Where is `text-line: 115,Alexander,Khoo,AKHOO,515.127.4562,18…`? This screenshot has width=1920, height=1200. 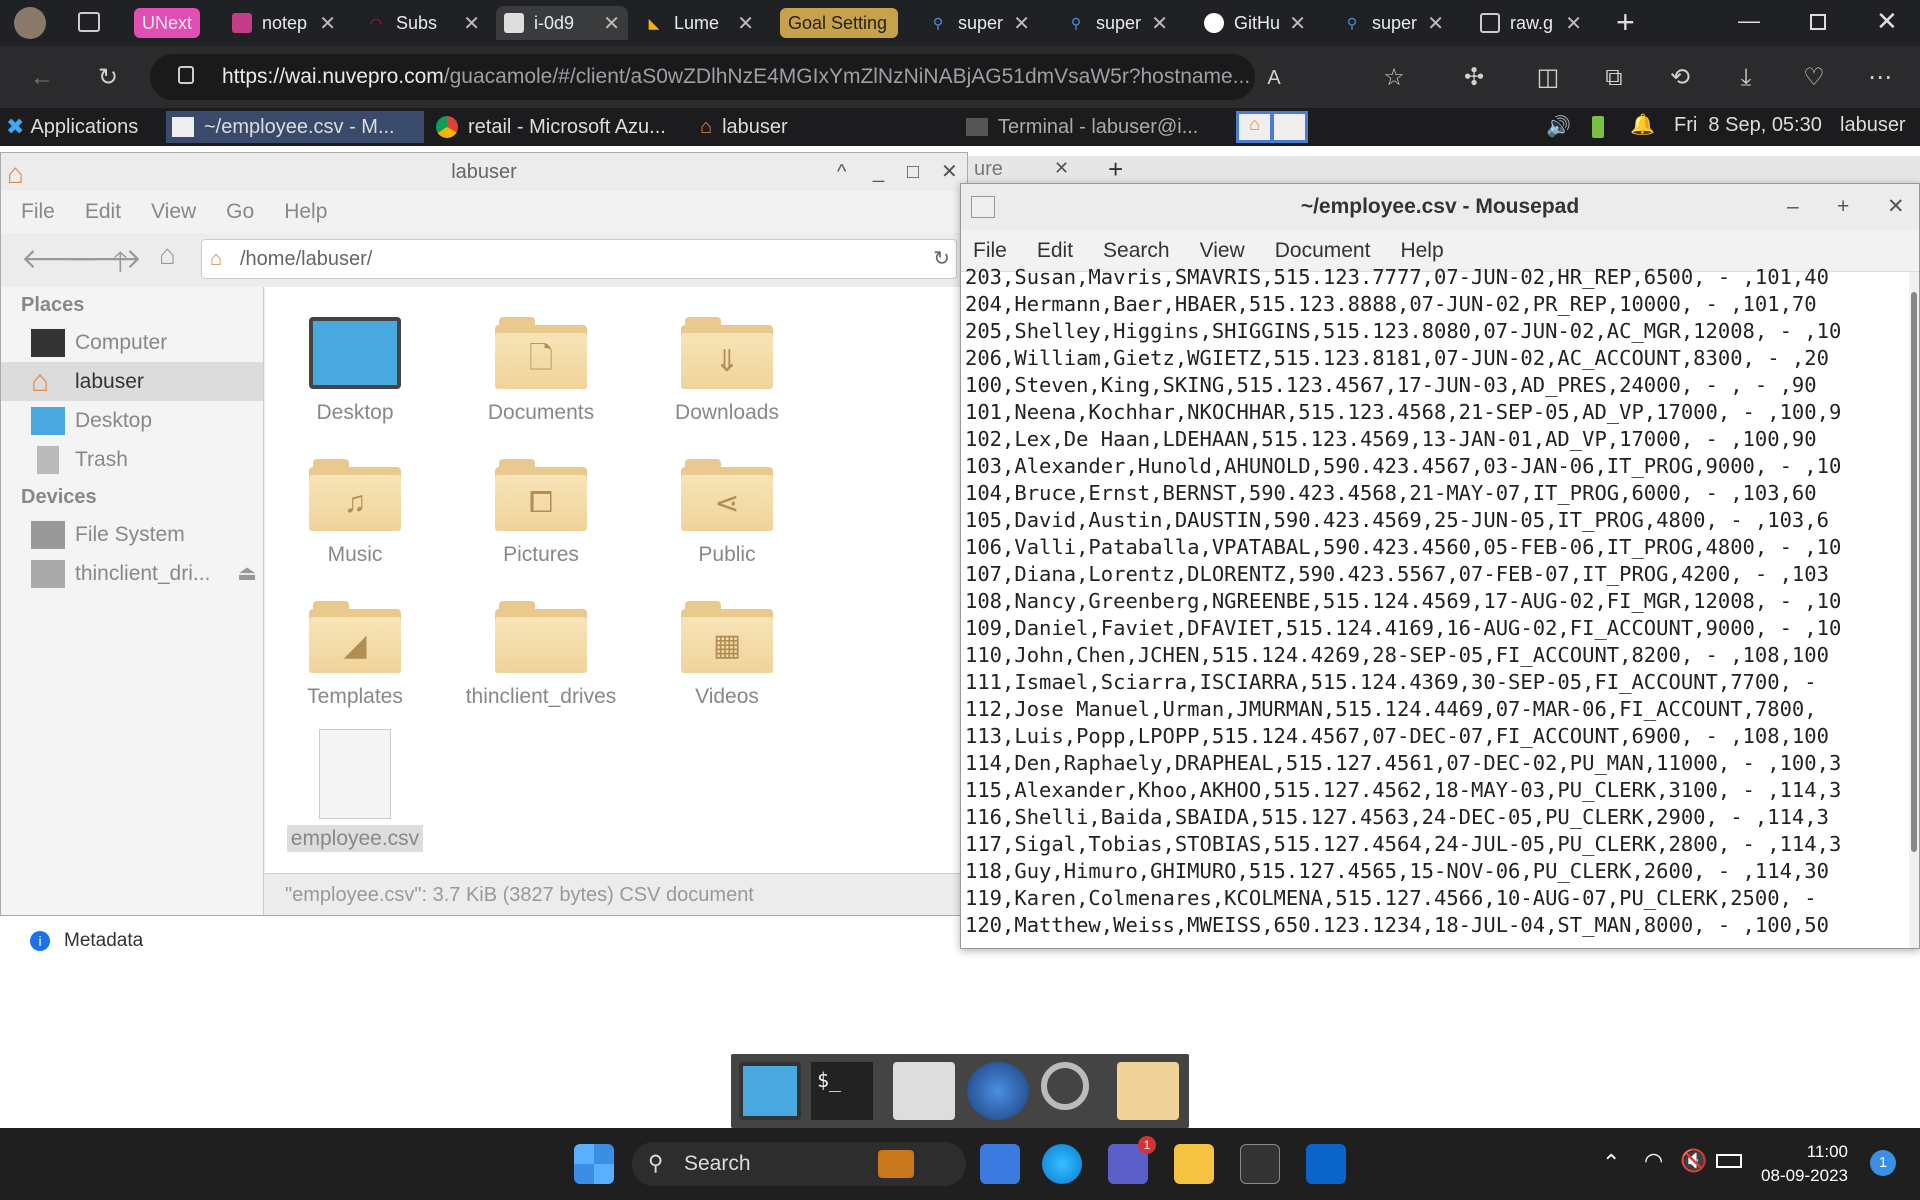 text-line: 115,Alexander,Khoo,AKHOO,515.127.4562,18… is located at coordinates (1435, 790).